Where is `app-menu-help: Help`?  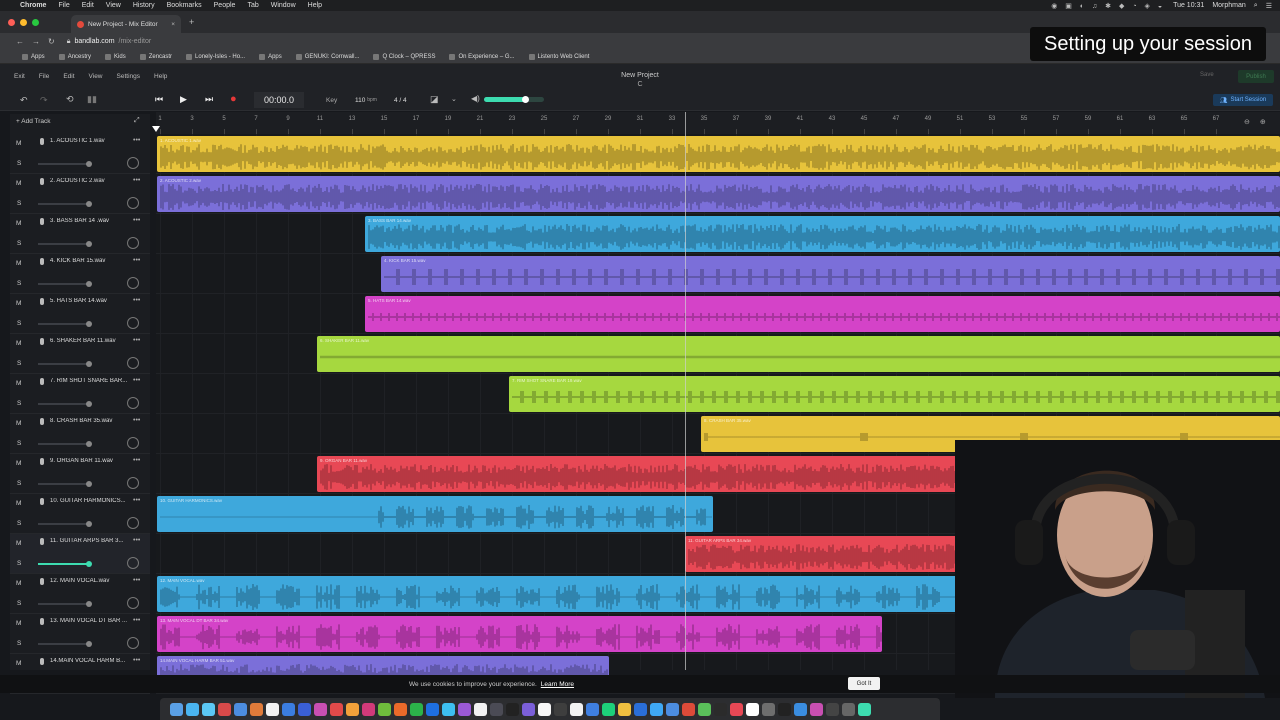 app-menu-help: Help is located at coordinates (160, 76).